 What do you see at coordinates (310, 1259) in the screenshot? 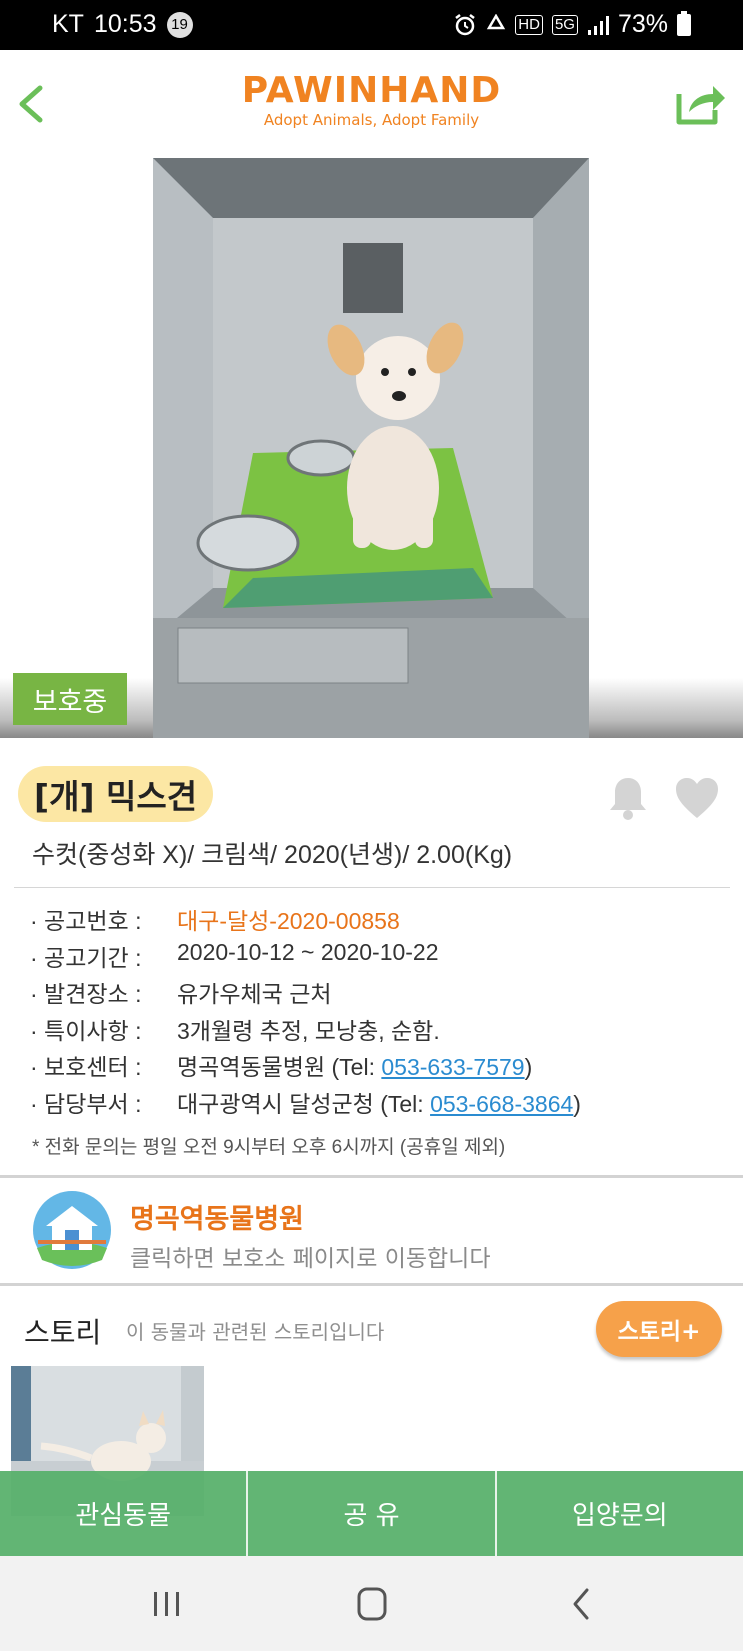
I see `shelter-description: 클릭하면 보호소 페이지로 이동합니다` at bounding box center [310, 1259].